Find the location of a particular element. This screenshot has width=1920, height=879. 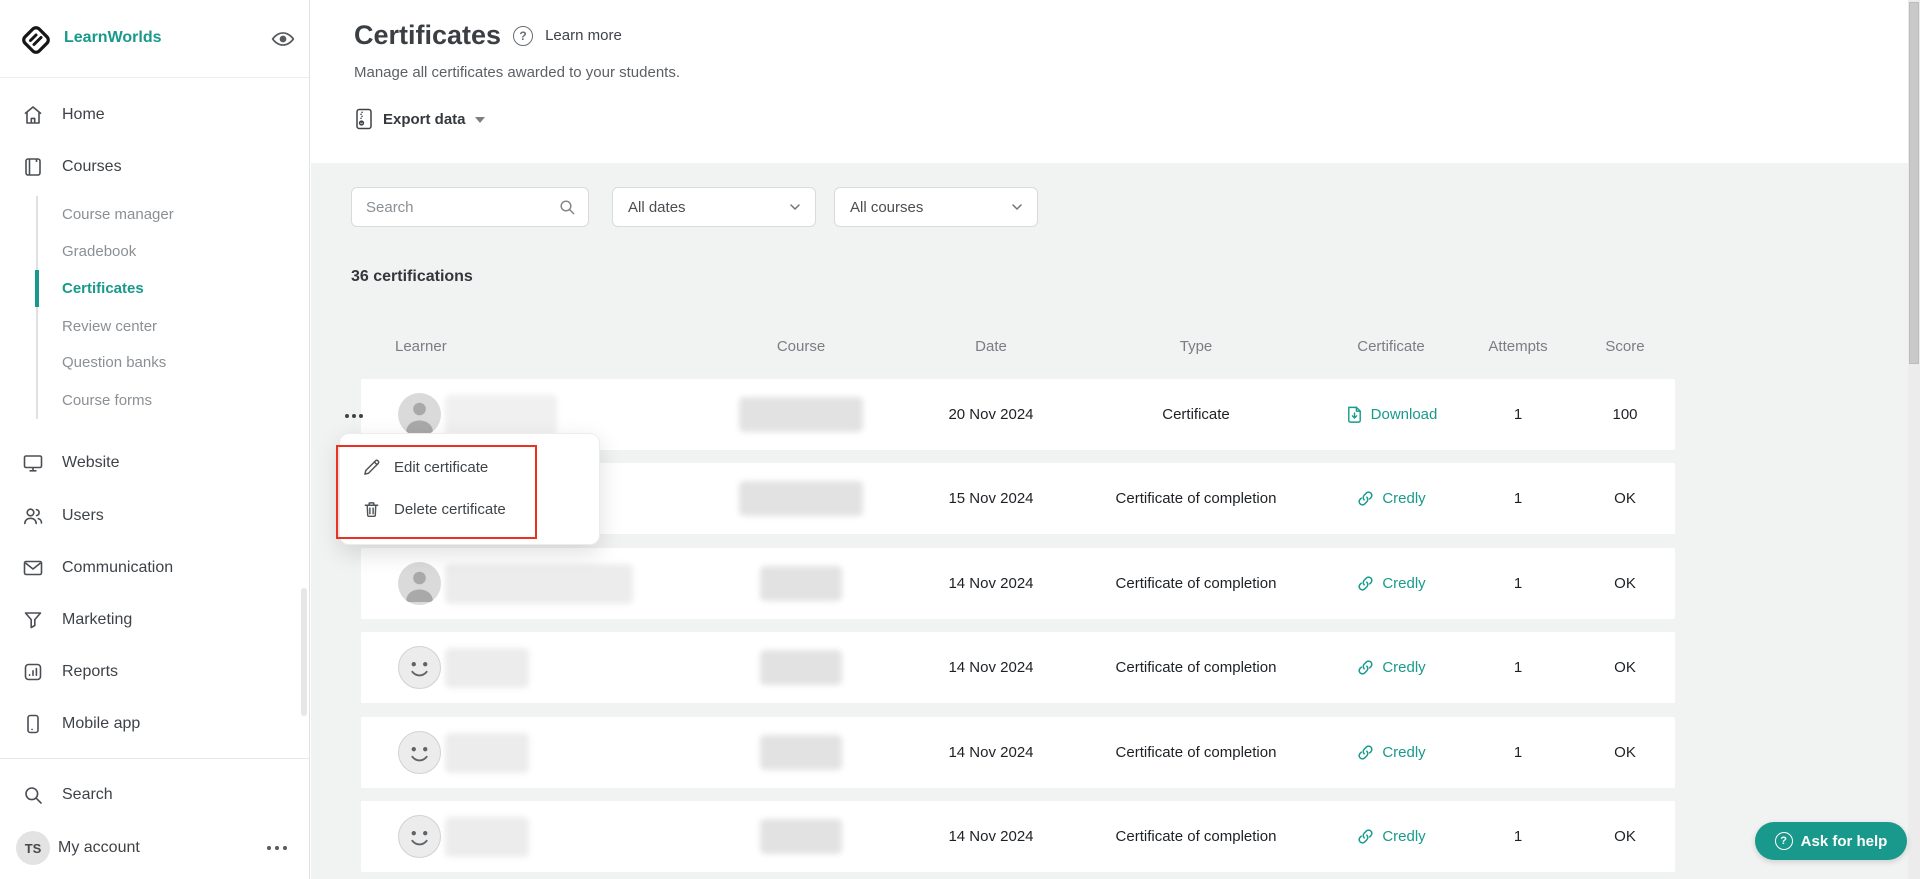

edit-certificate-menu-item: Edit certificate is located at coordinates (425, 467).